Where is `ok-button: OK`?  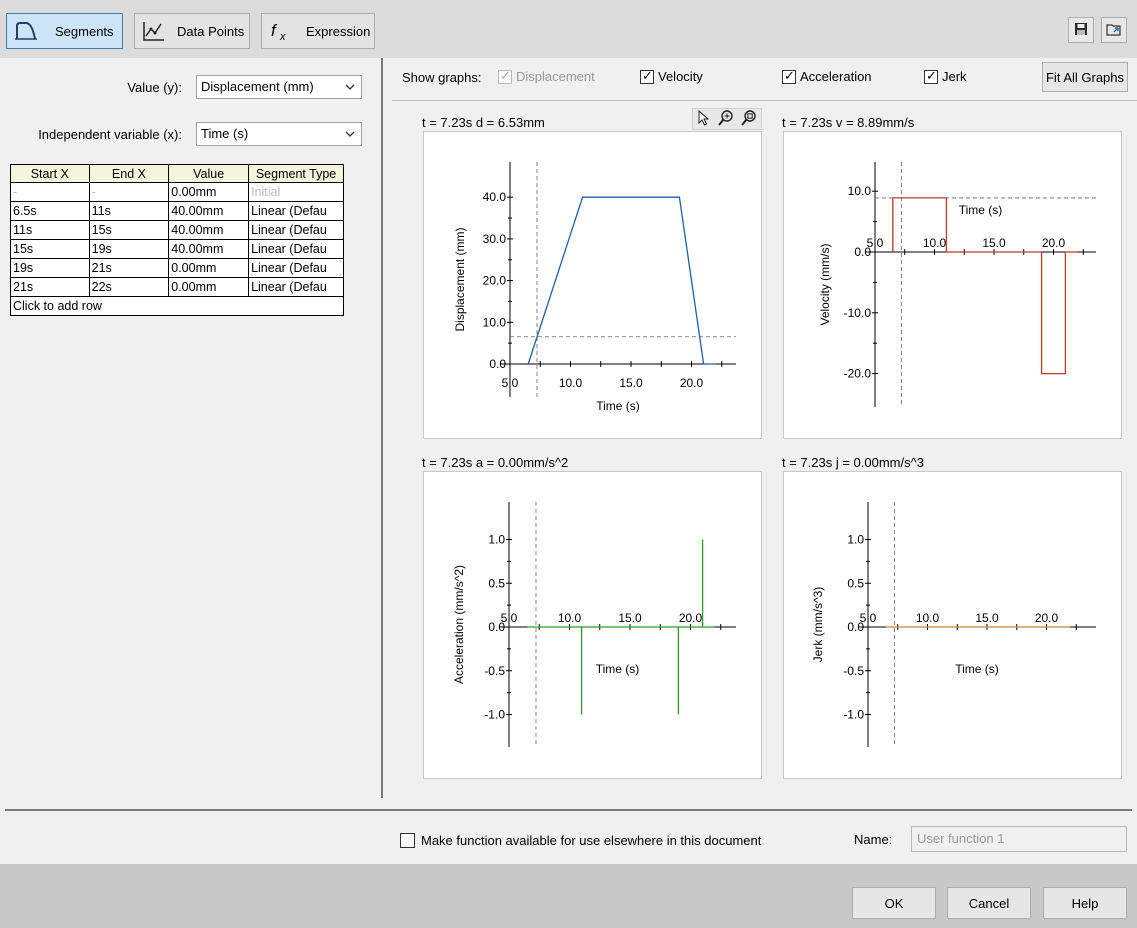 ok-button: OK is located at coordinates (894, 903).